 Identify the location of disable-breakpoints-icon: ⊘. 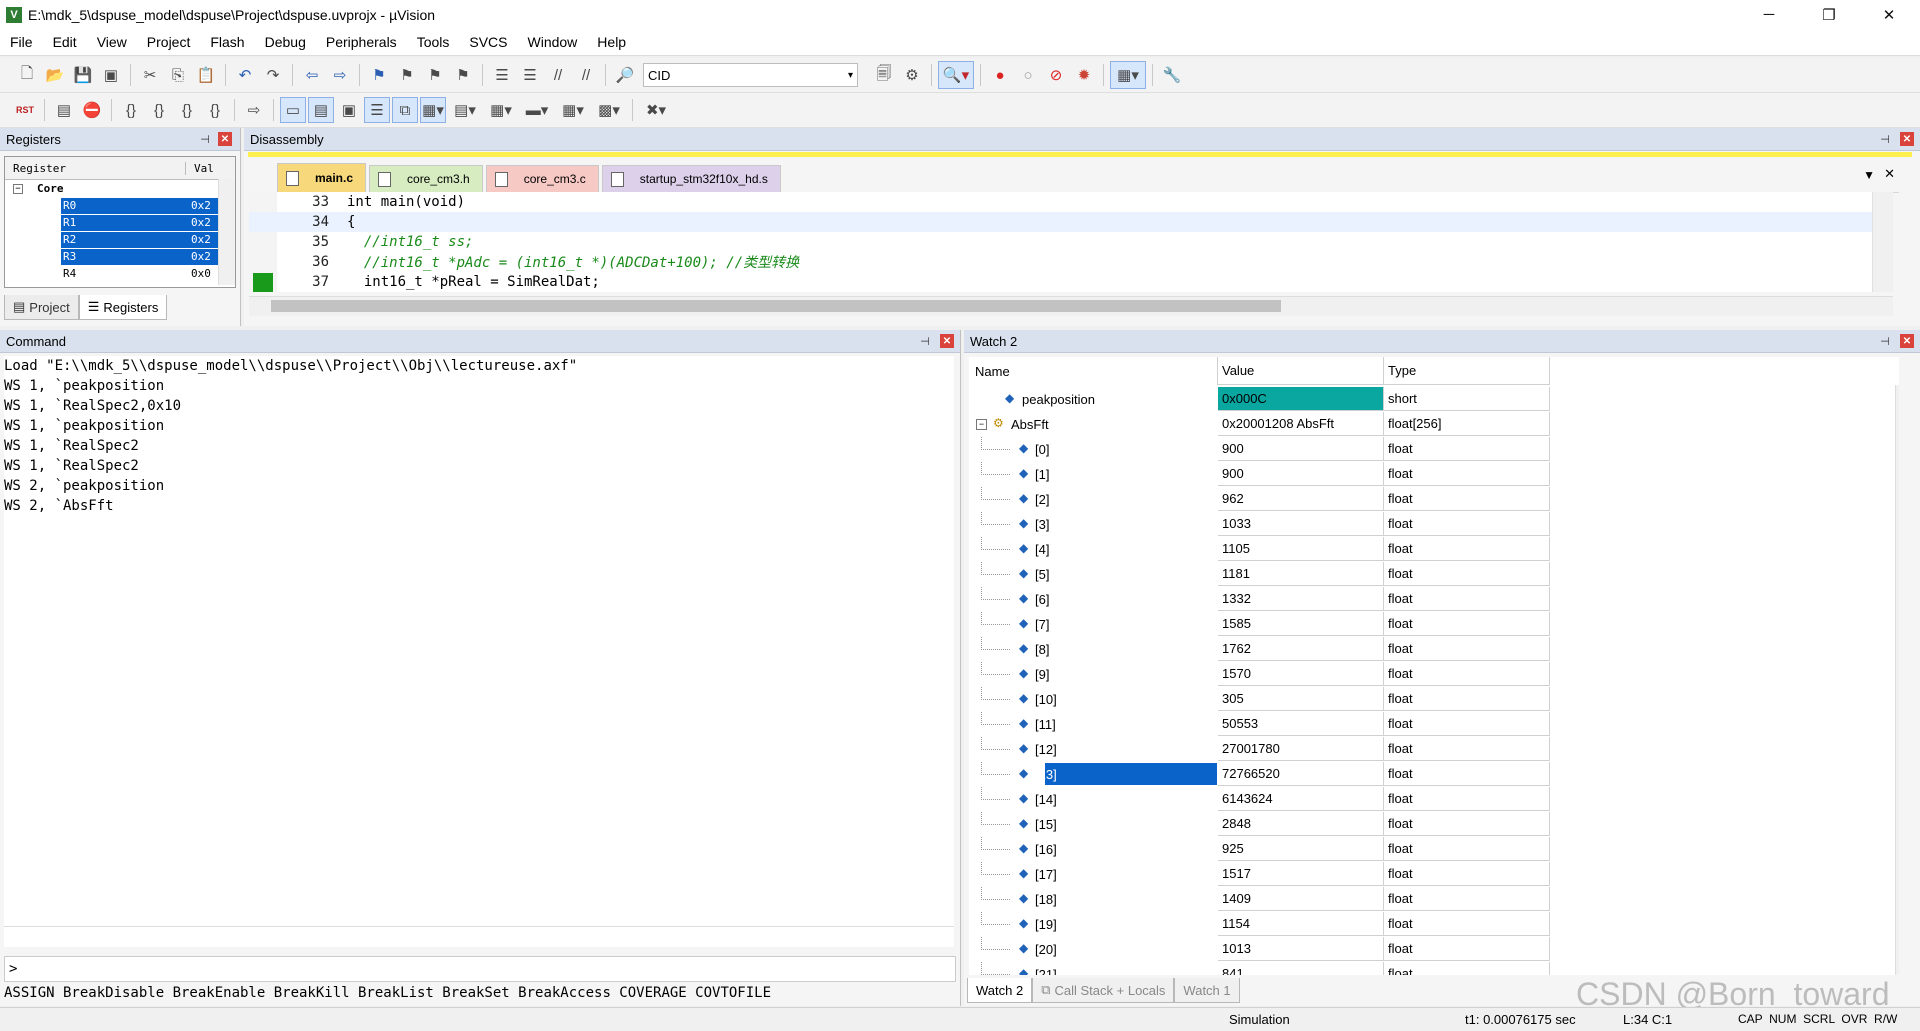
(1056, 75).